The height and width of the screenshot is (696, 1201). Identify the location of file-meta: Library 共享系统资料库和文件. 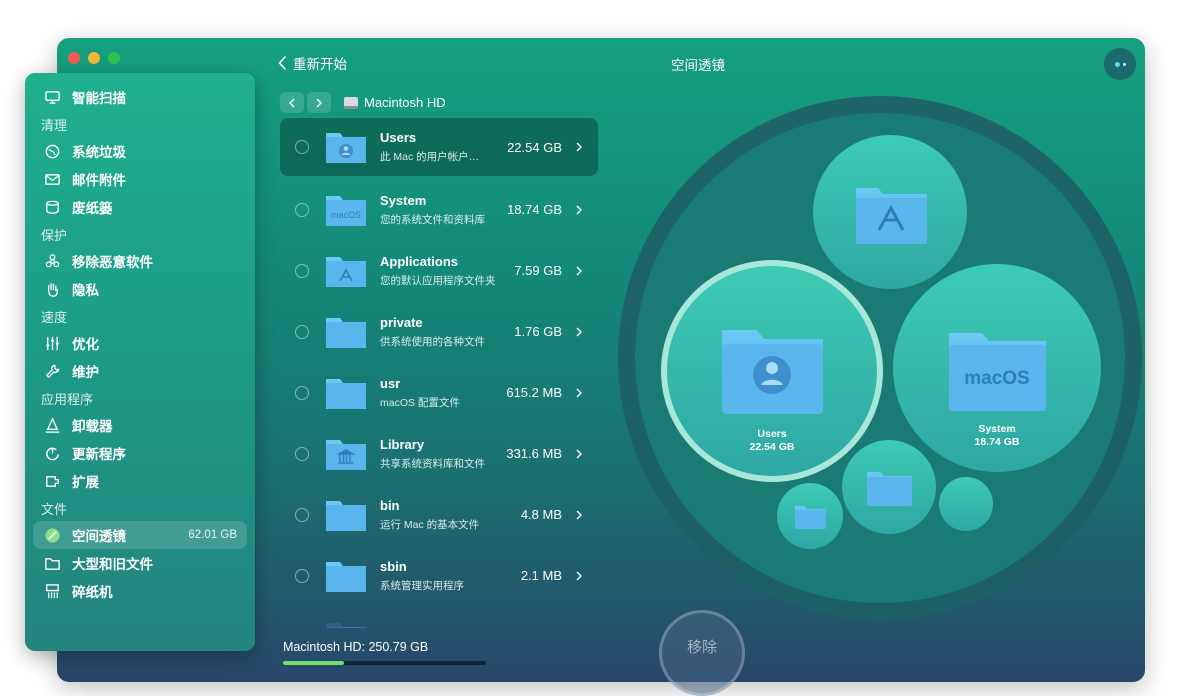
(442, 454).